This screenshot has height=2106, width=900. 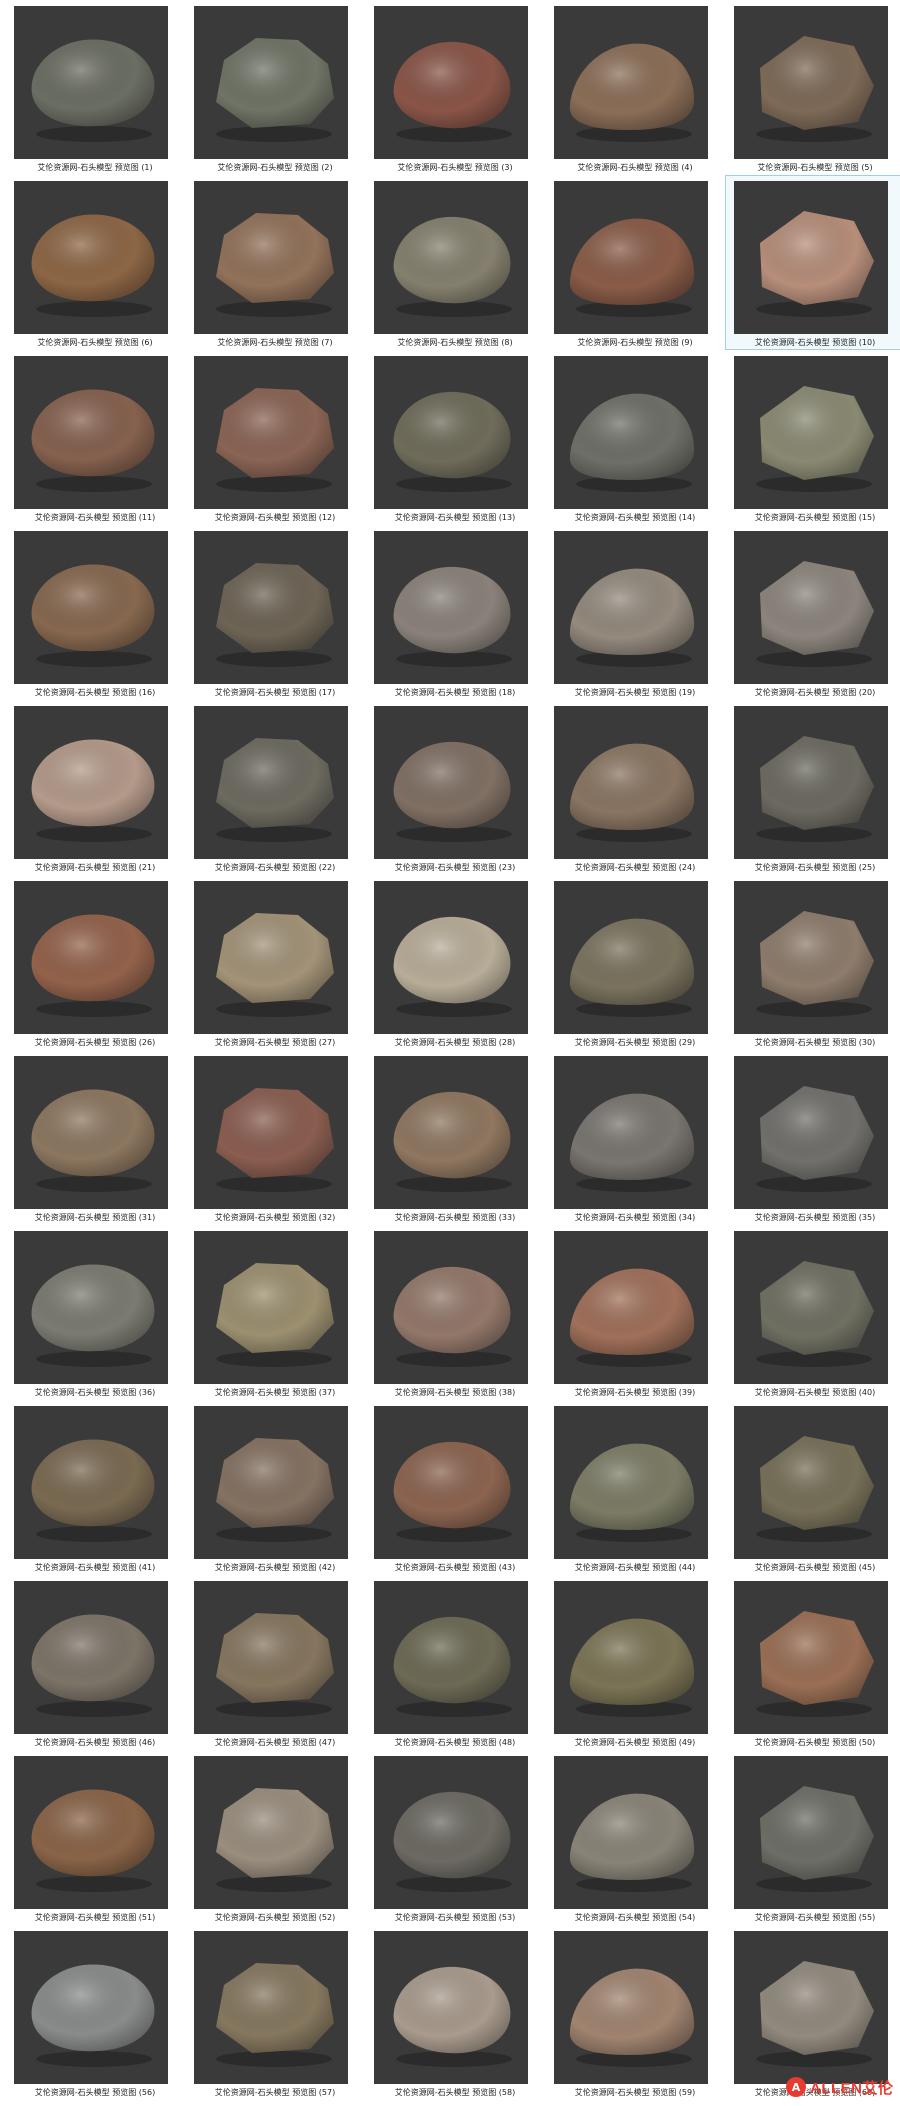 What do you see at coordinates (812, 1137) in the screenshot?
I see `thumbnail-item: 艾伦资源网-石头模型 预览图 (35)` at bounding box center [812, 1137].